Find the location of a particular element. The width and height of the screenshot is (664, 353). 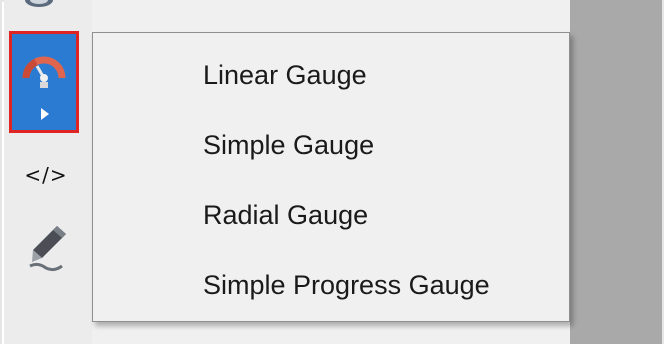

menu-item-linear-gauge: Linear Gauge is located at coordinates (331, 75).